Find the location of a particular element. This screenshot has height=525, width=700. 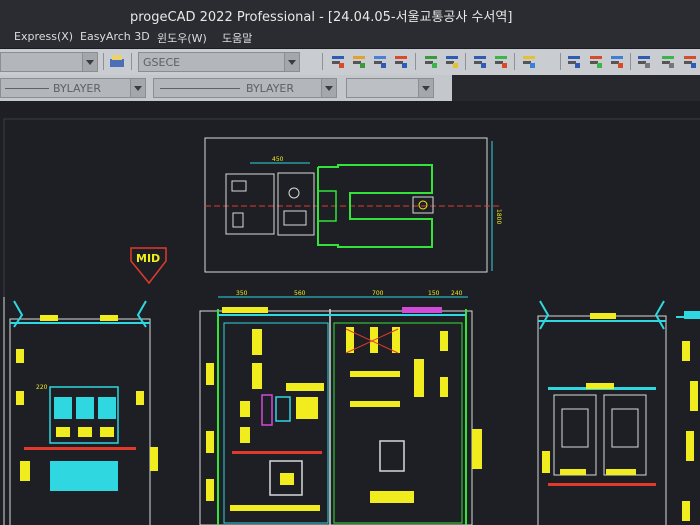

draworder-icon is located at coordinates (529, 61).